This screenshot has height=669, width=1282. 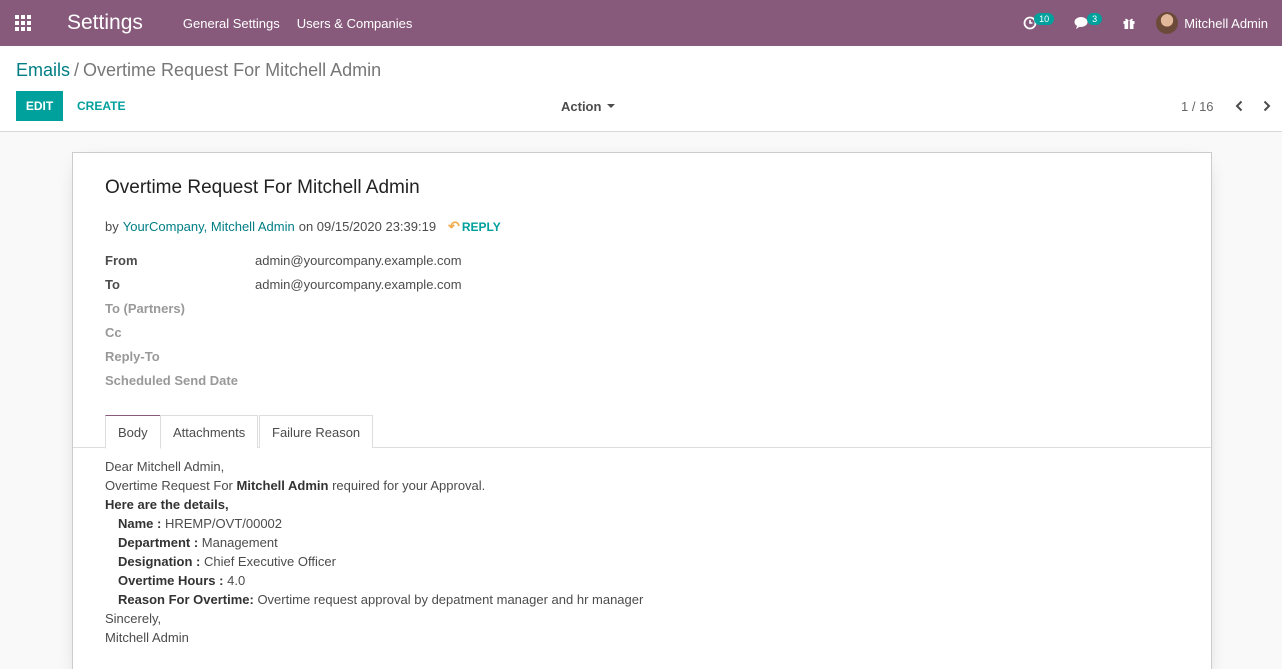 What do you see at coordinates (231, 23) in the screenshot?
I see `menu-general-settings: General Settings` at bounding box center [231, 23].